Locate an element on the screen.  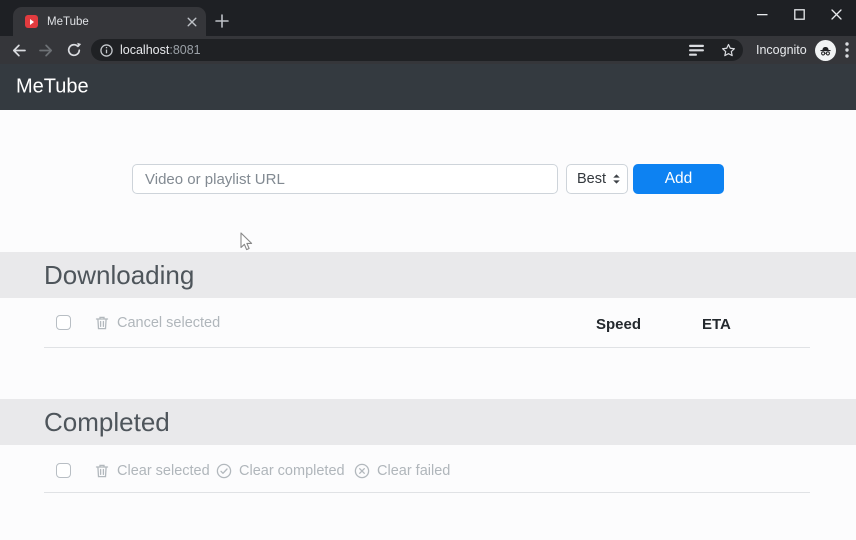
app-brand: MeTube is located at coordinates (52, 87).